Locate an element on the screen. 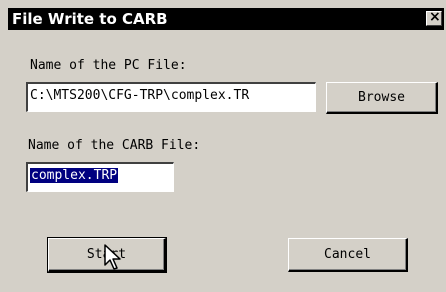  cancel-button-label: Cancel is located at coordinates (347, 254).